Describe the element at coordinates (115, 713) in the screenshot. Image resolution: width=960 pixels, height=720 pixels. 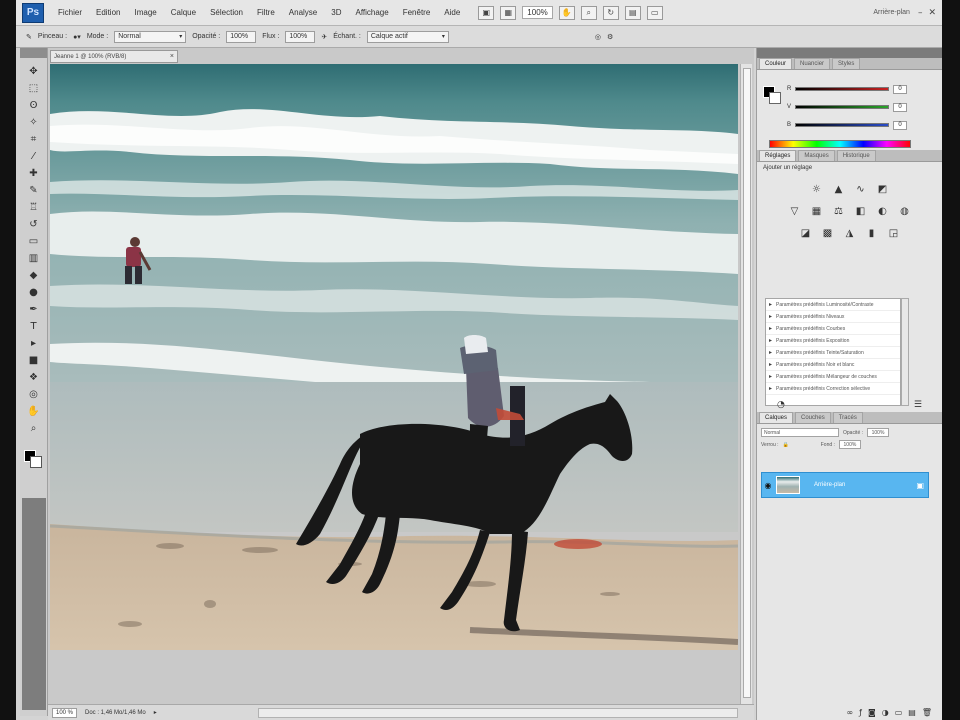
I see `document-size-info: Doc : 1,46 Mo/1,46 Mo` at that location.